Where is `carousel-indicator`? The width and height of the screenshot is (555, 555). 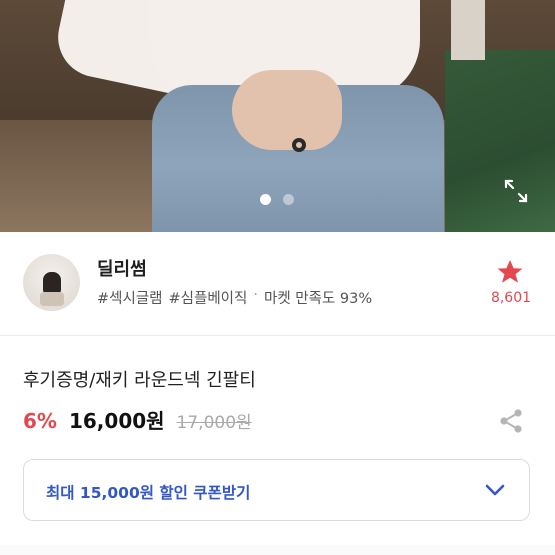 carousel-indicator is located at coordinates (277, 199).